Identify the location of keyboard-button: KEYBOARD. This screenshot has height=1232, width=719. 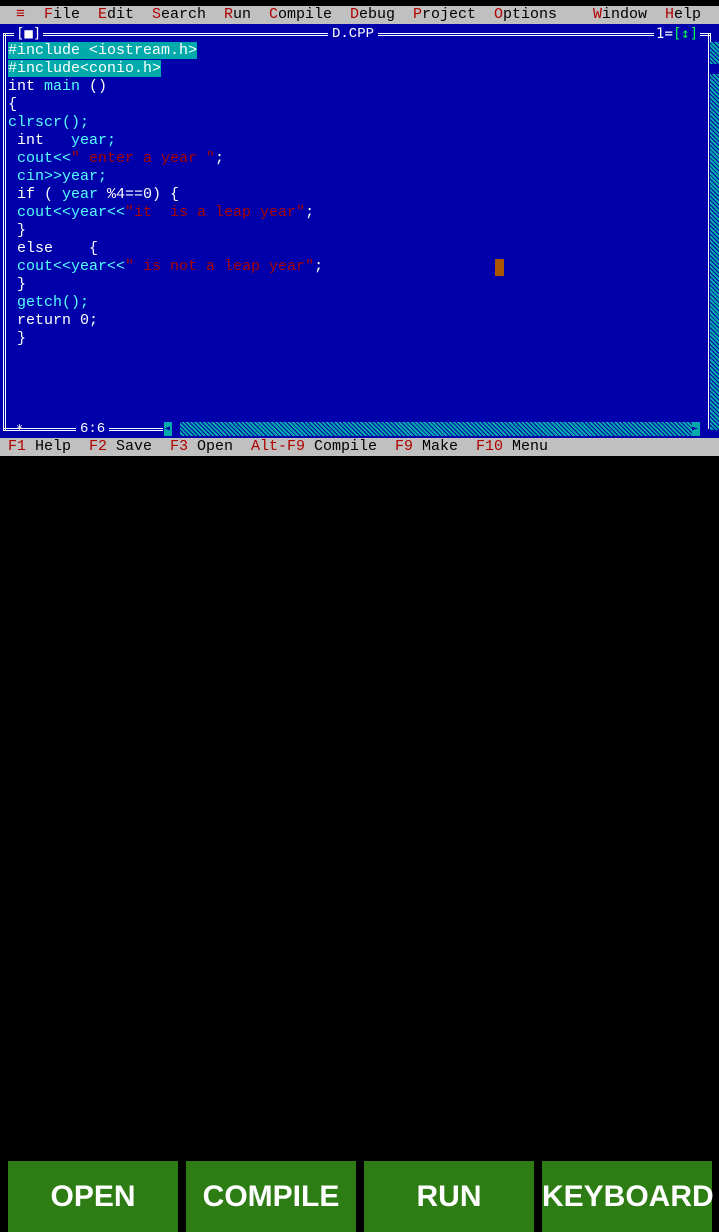
(628, 1196).